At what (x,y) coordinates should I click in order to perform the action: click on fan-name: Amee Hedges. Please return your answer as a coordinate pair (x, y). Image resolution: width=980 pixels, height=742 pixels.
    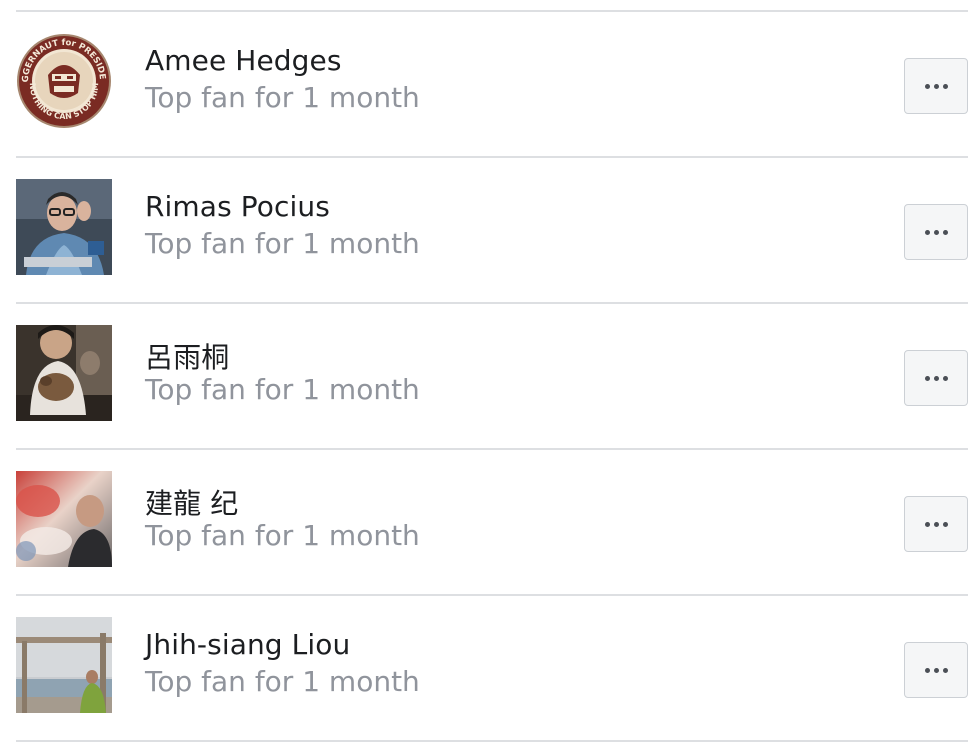
    Looking at the image, I should click on (243, 60).